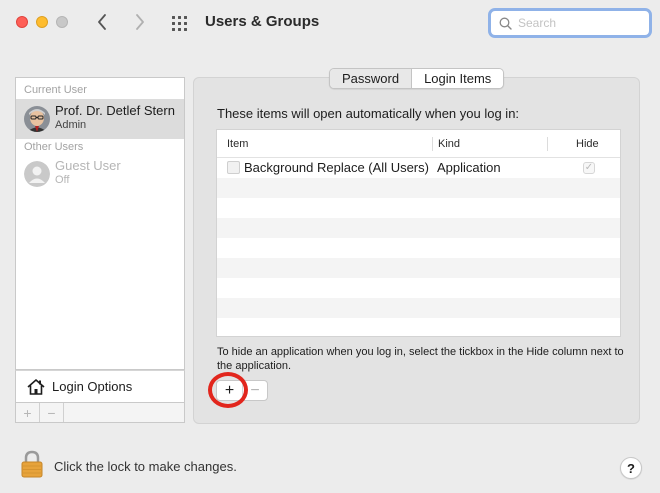  I want to click on chevron-right-icon, so click(140, 22).